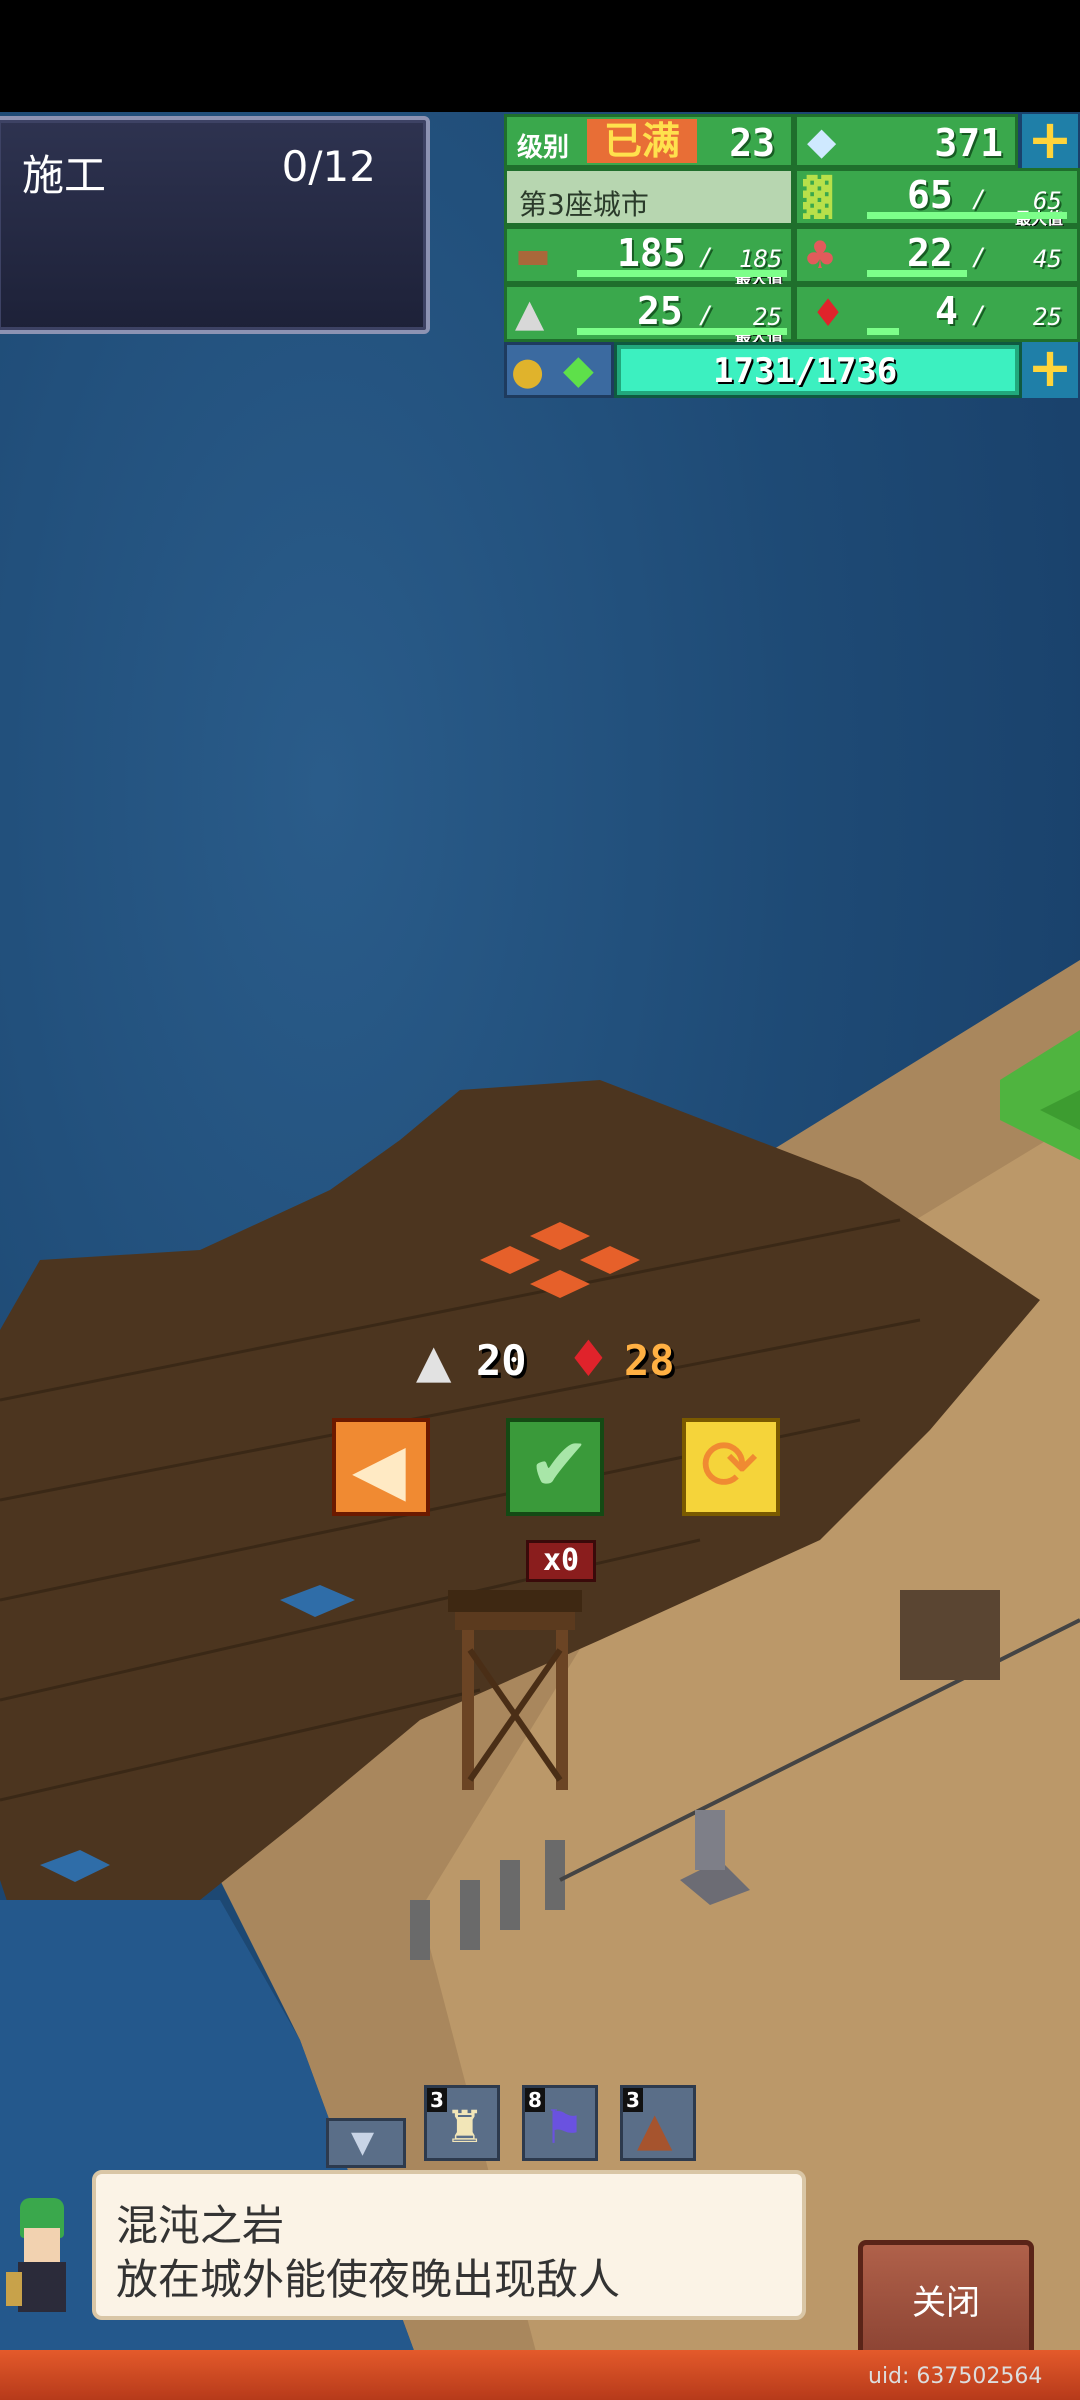  Describe the element at coordinates (818, 197) in the screenshot. I see `crops-icon: ▓` at that location.